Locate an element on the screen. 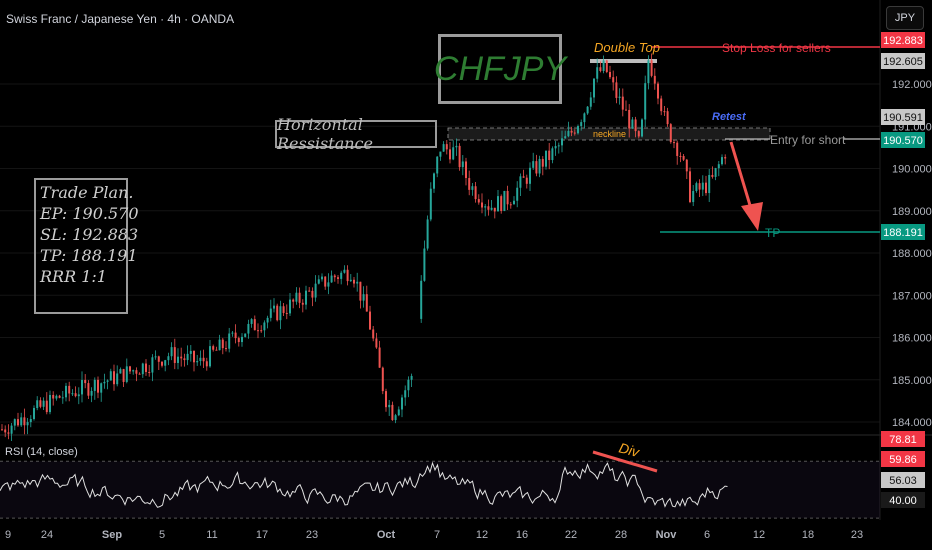 The height and width of the screenshot is (550, 932). rsi-band is located at coordinates (440, 490).